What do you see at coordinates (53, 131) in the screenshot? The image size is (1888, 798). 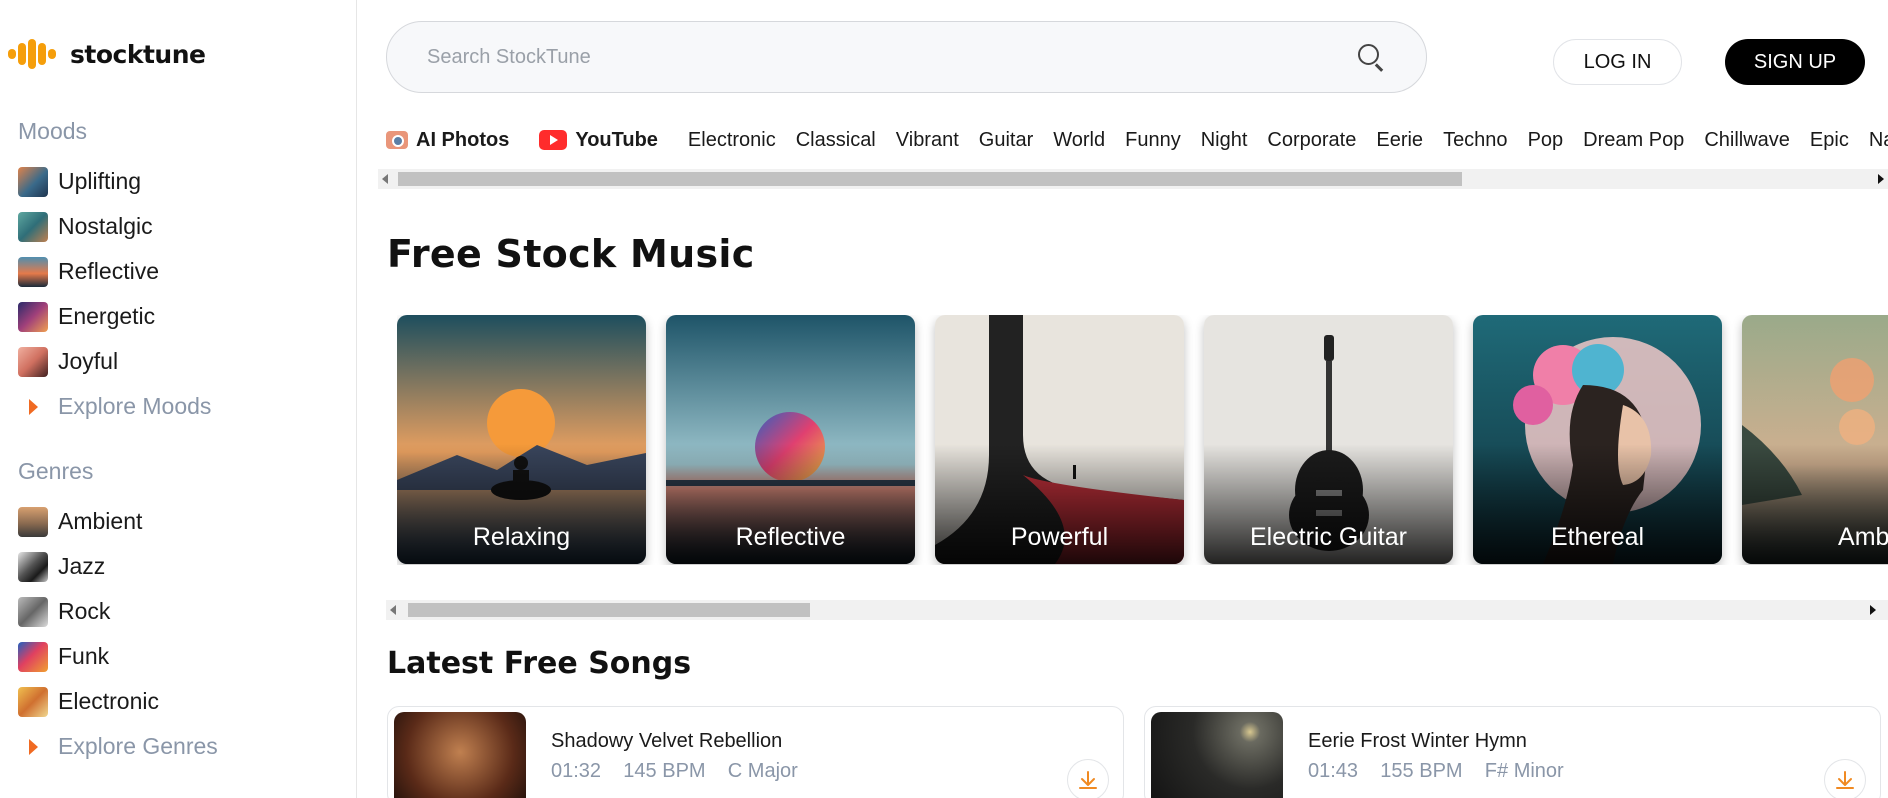 I see `moods-title: Moods` at bounding box center [53, 131].